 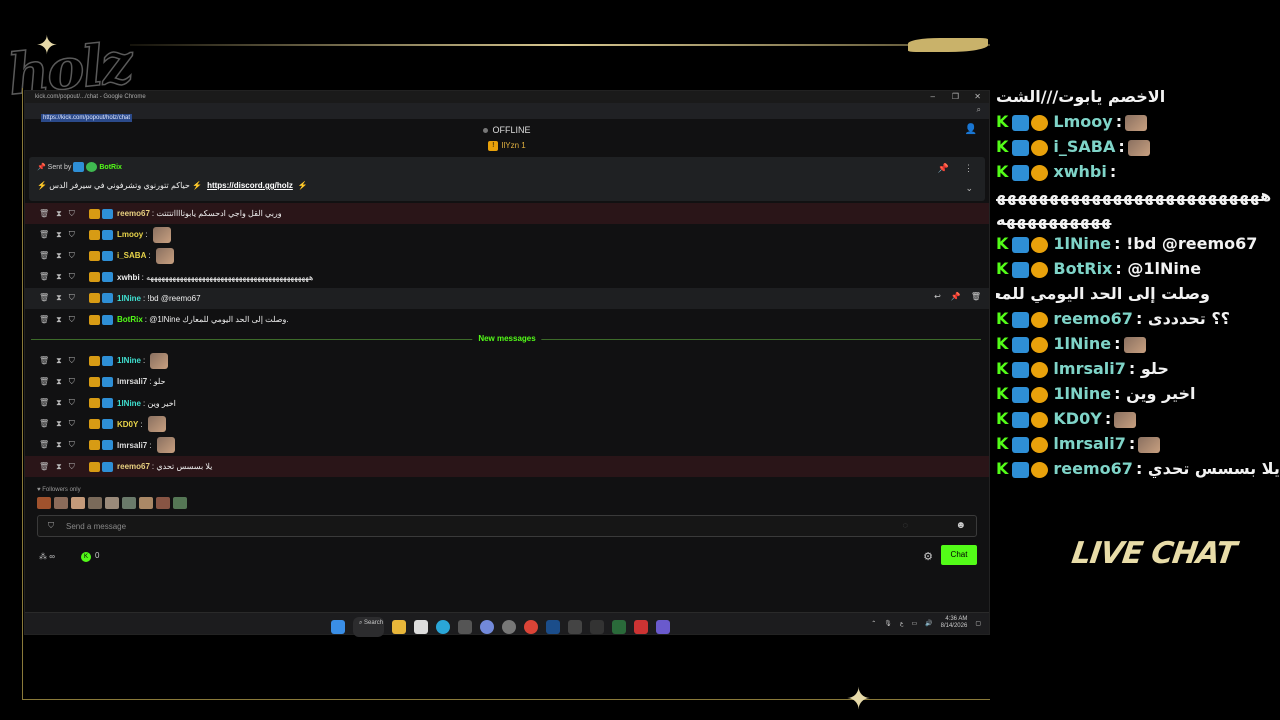 I want to click on obs-icon, so click(x=509, y=627).